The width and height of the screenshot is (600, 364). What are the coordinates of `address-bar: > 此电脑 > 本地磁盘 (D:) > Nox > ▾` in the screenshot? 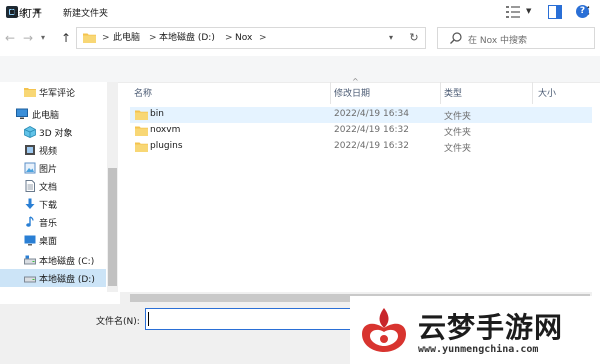 It's located at (251, 38).